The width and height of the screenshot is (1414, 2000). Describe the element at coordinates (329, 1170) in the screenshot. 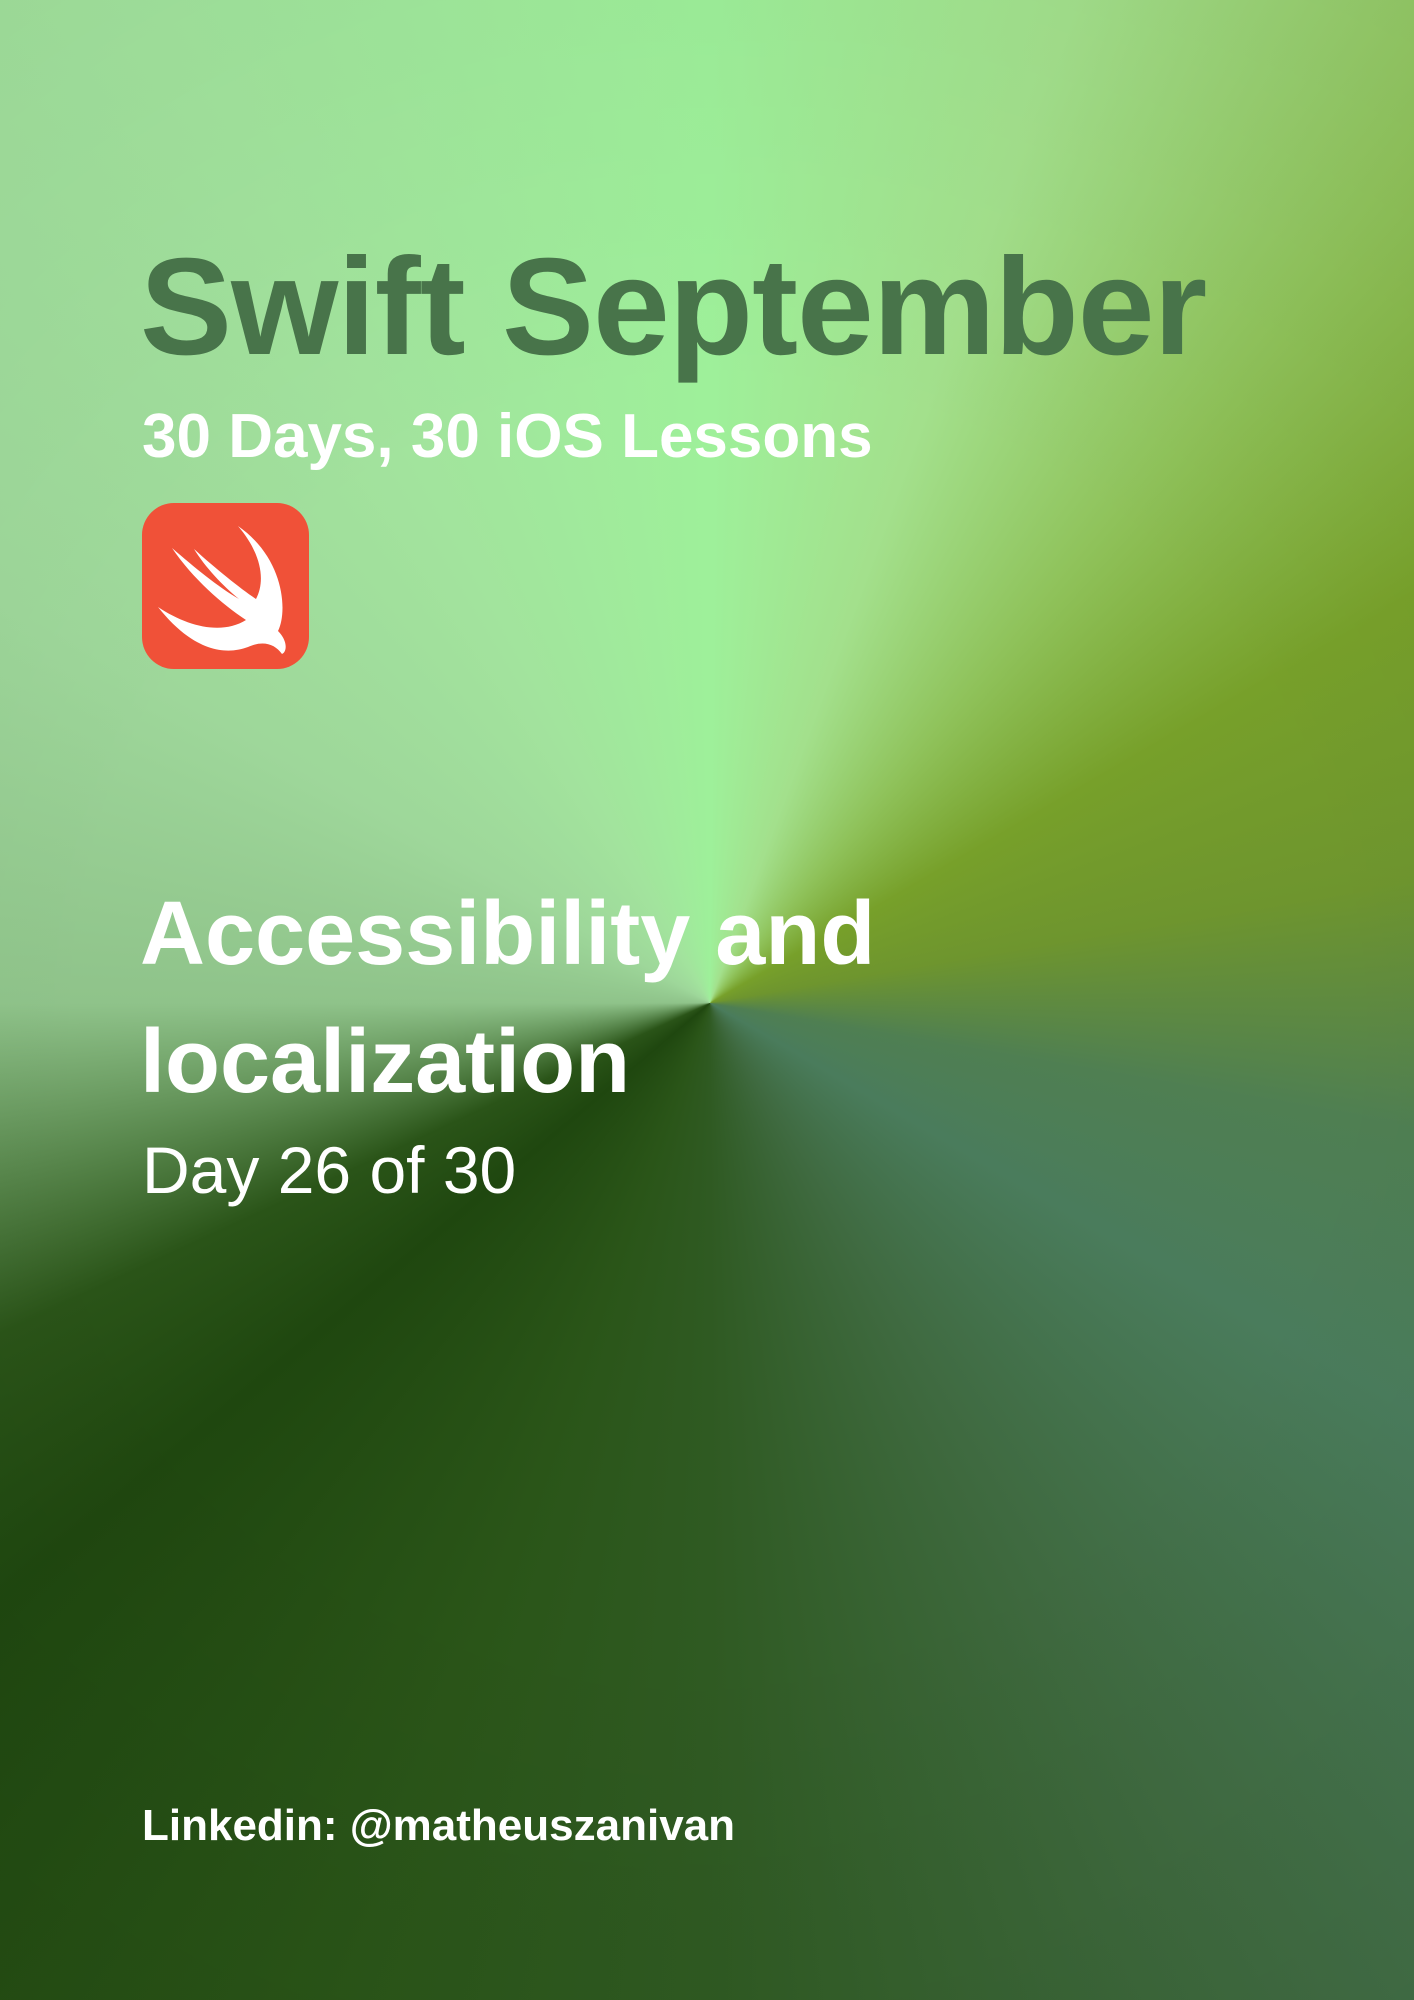

I see `day-counter: Day 26 of 30` at that location.